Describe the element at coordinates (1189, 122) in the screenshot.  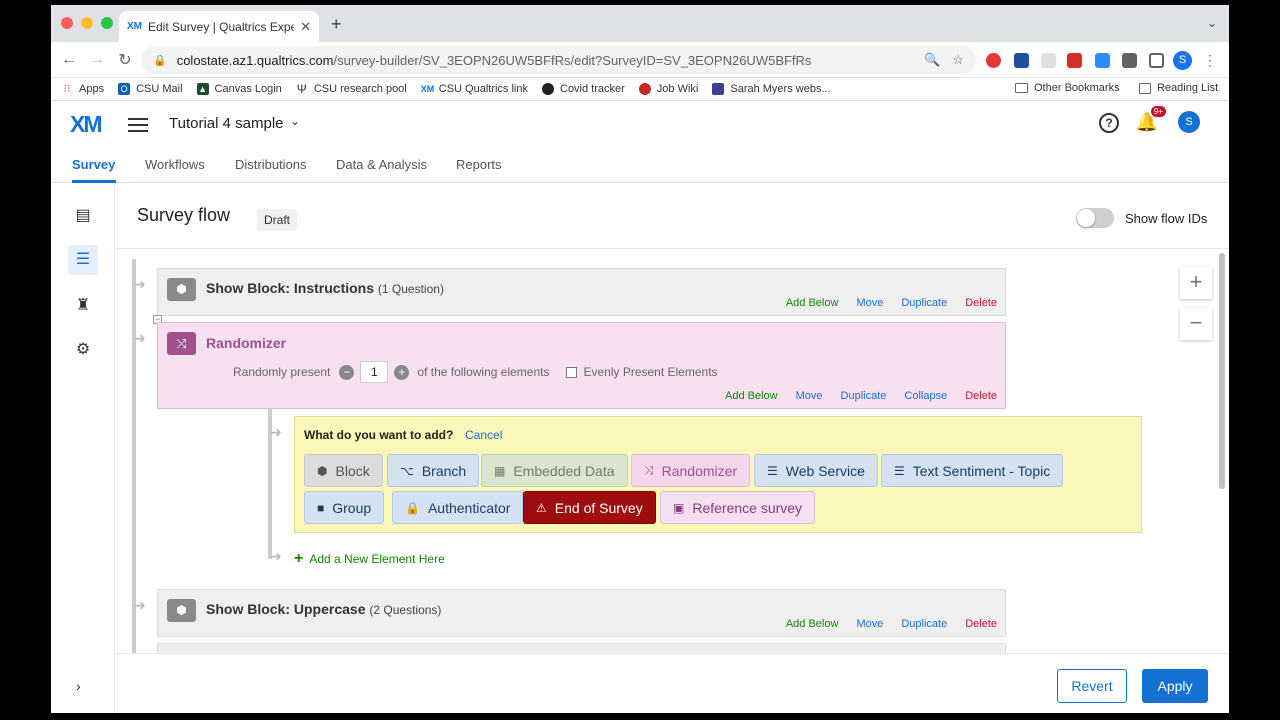
I see `user-avatar: S` at that location.